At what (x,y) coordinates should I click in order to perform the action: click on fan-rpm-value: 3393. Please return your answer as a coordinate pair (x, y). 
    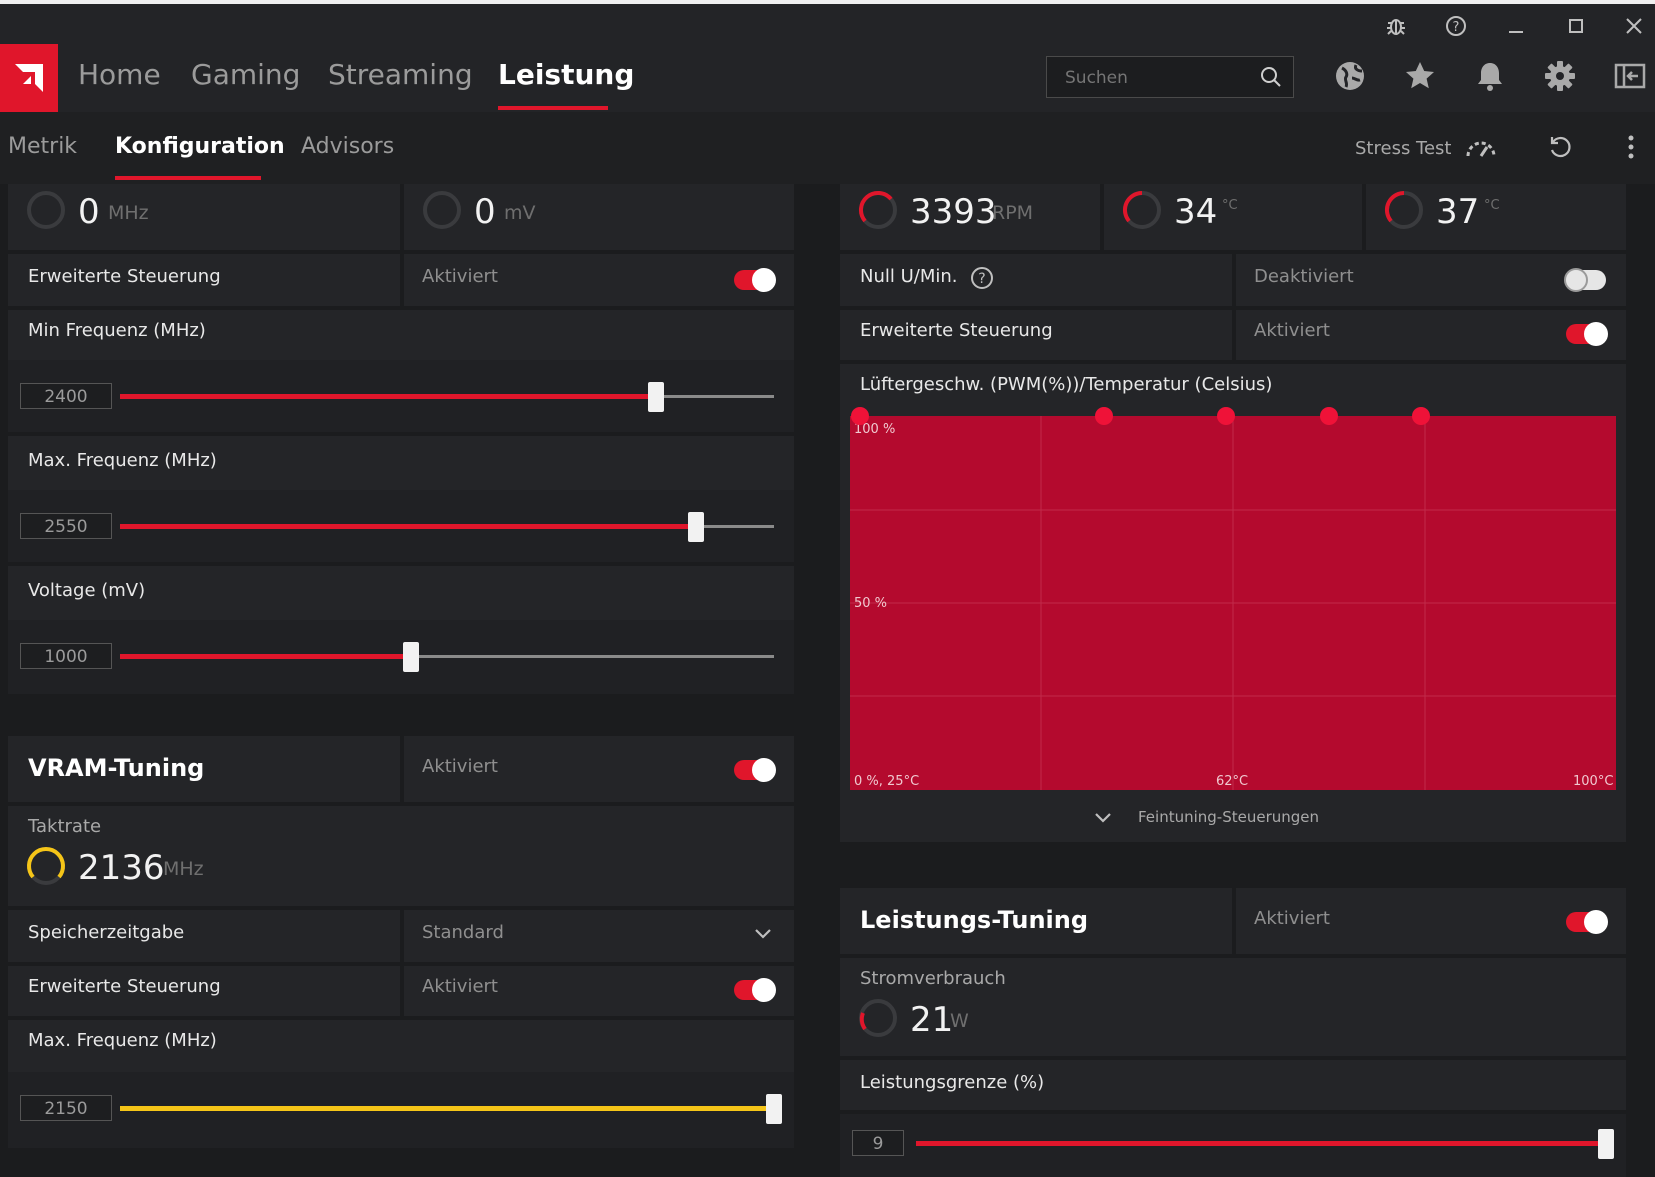
    Looking at the image, I should click on (953, 212).